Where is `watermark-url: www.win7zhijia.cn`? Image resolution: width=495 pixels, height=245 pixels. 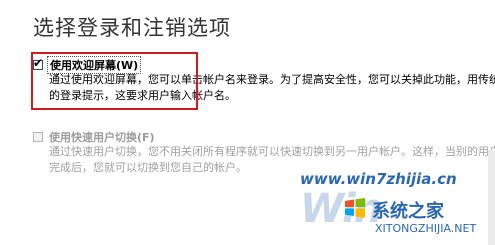 watermark-url: www.win7zhijia.cn is located at coordinates (378, 179).